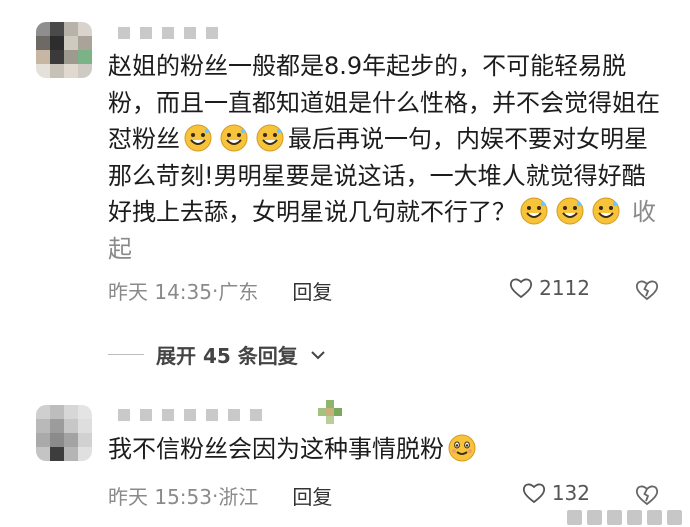  Describe the element at coordinates (330, 412) in the screenshot. I see `username-badge` at that location.